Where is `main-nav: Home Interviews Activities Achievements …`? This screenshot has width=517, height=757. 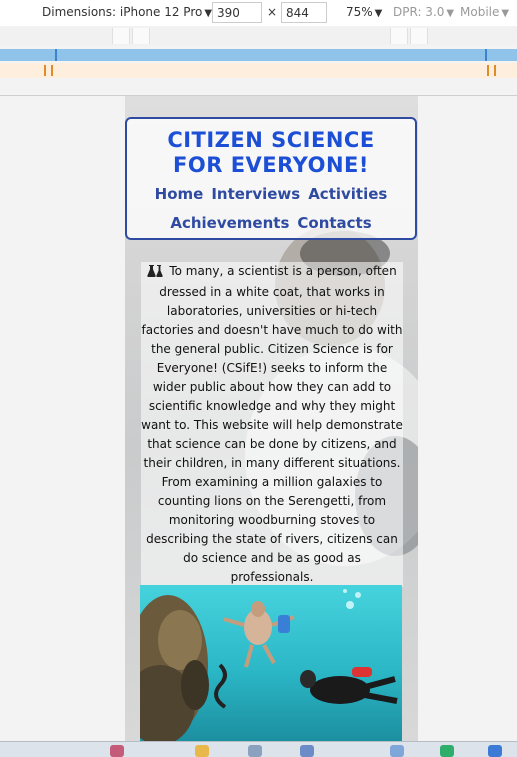
main-nav: Home Interviews Activities Achievements … is located at coordinates (271, 208).